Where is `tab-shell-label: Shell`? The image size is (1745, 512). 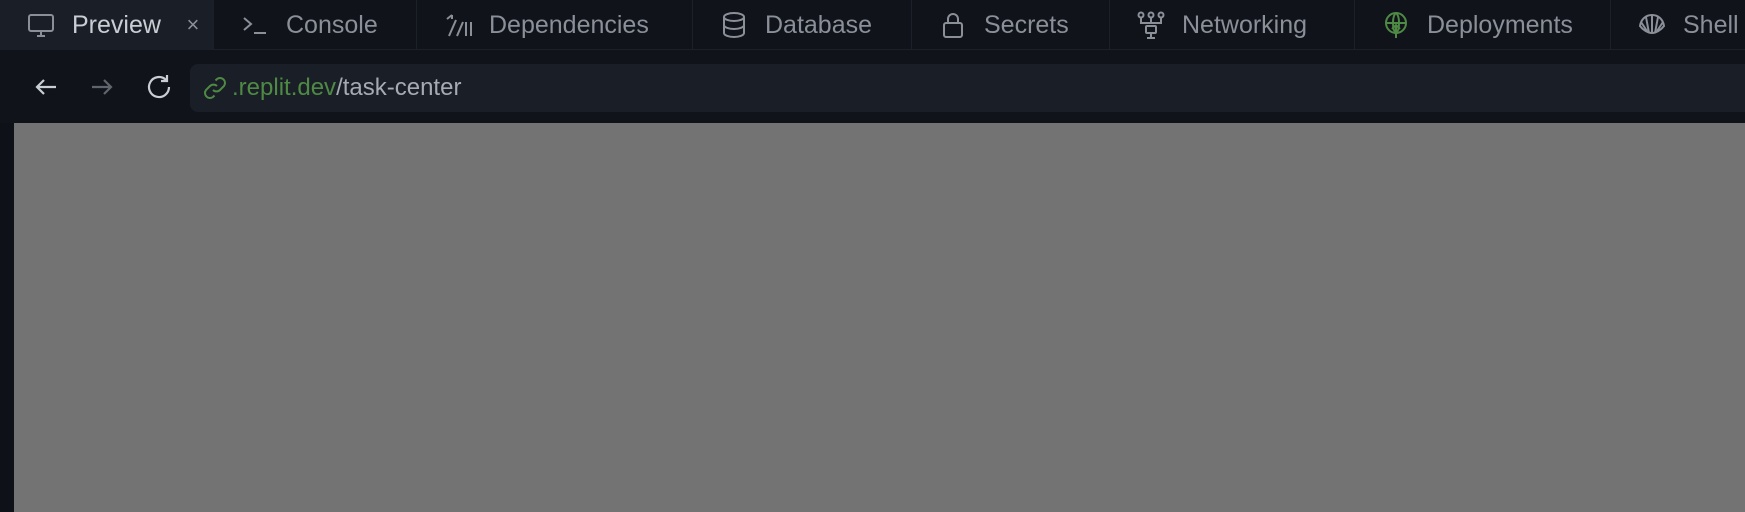 tab-shell-label: Shell is located at coordinates (1711, 24).